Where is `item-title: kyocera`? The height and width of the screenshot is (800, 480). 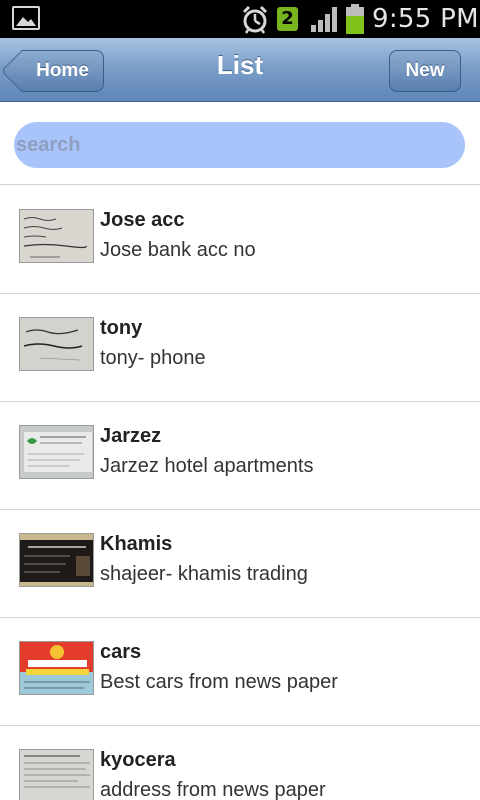 item-title: kyocera is located at coordinates (138, 760).